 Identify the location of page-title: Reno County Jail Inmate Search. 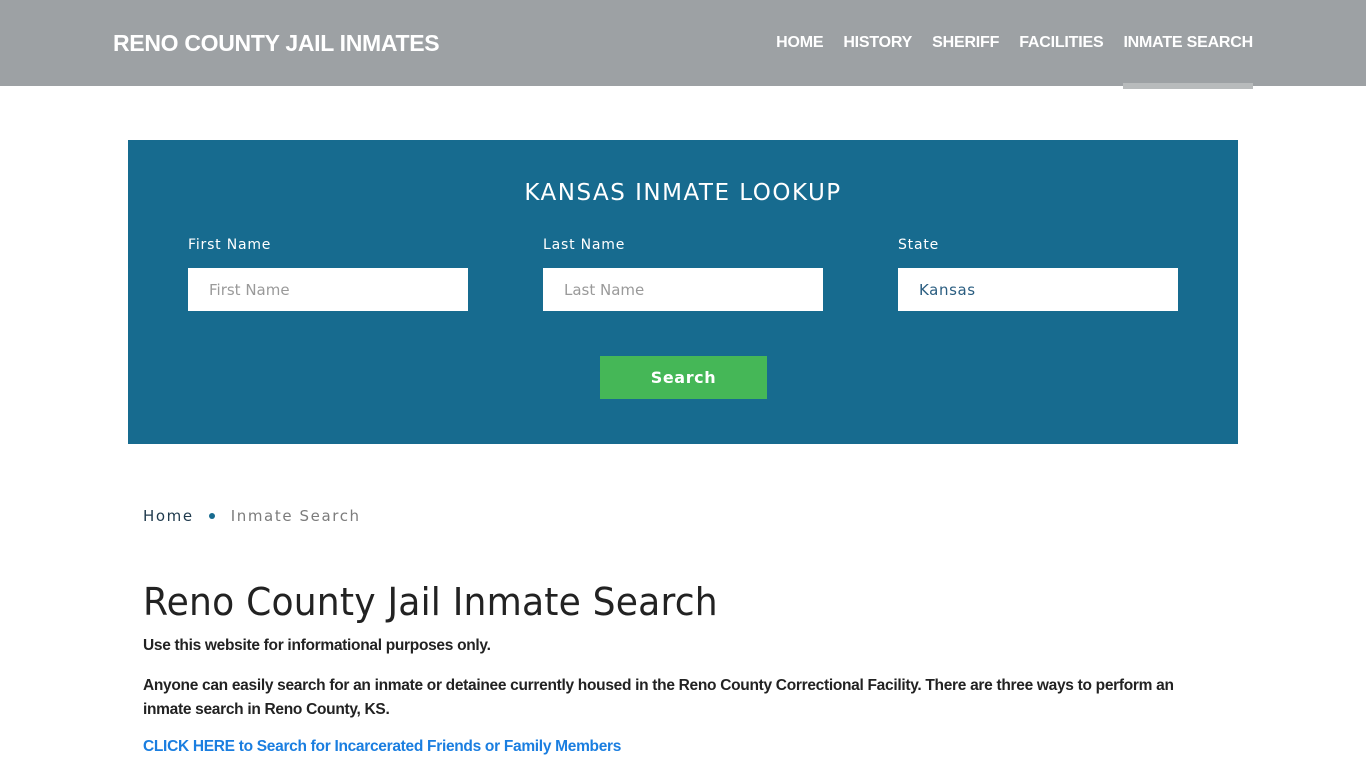
(430, 602).